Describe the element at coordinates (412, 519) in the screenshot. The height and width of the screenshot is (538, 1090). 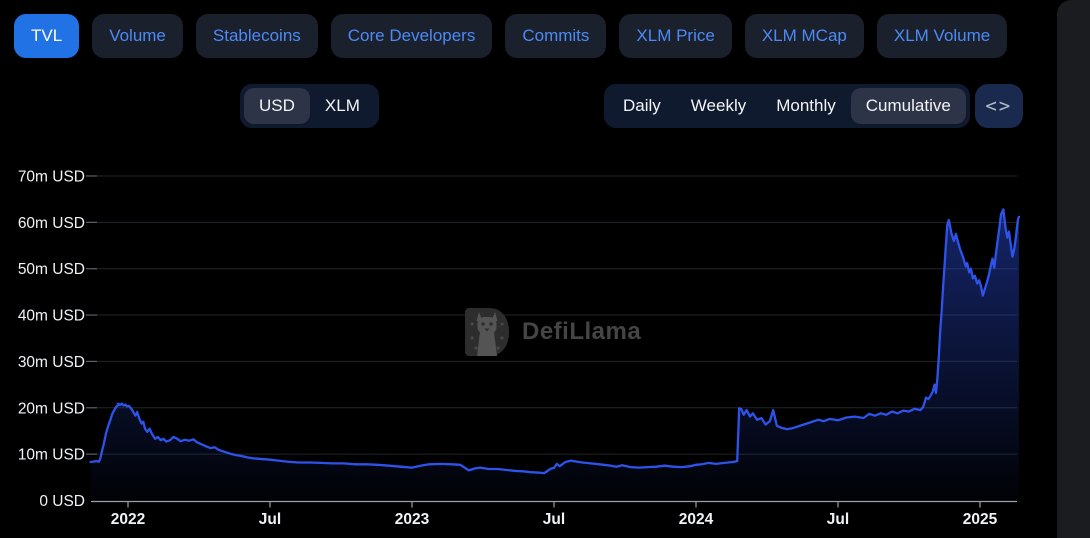
I see `x-tick-label: 2023` at that location.